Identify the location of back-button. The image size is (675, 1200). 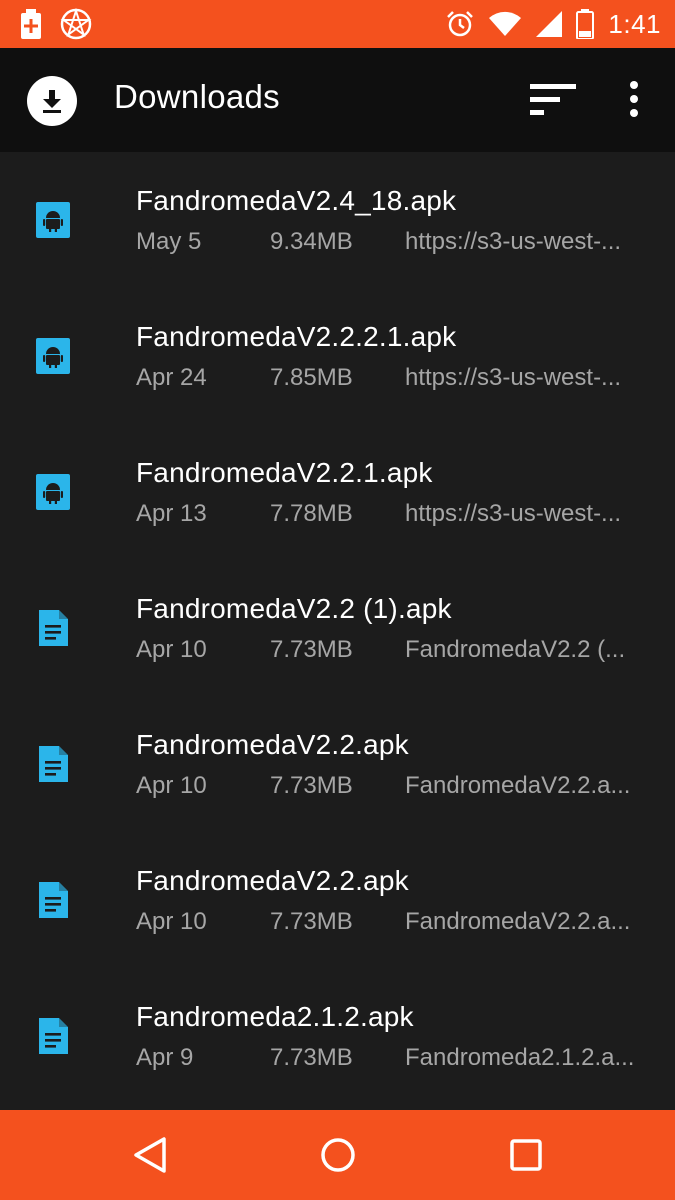
(150, 1155).